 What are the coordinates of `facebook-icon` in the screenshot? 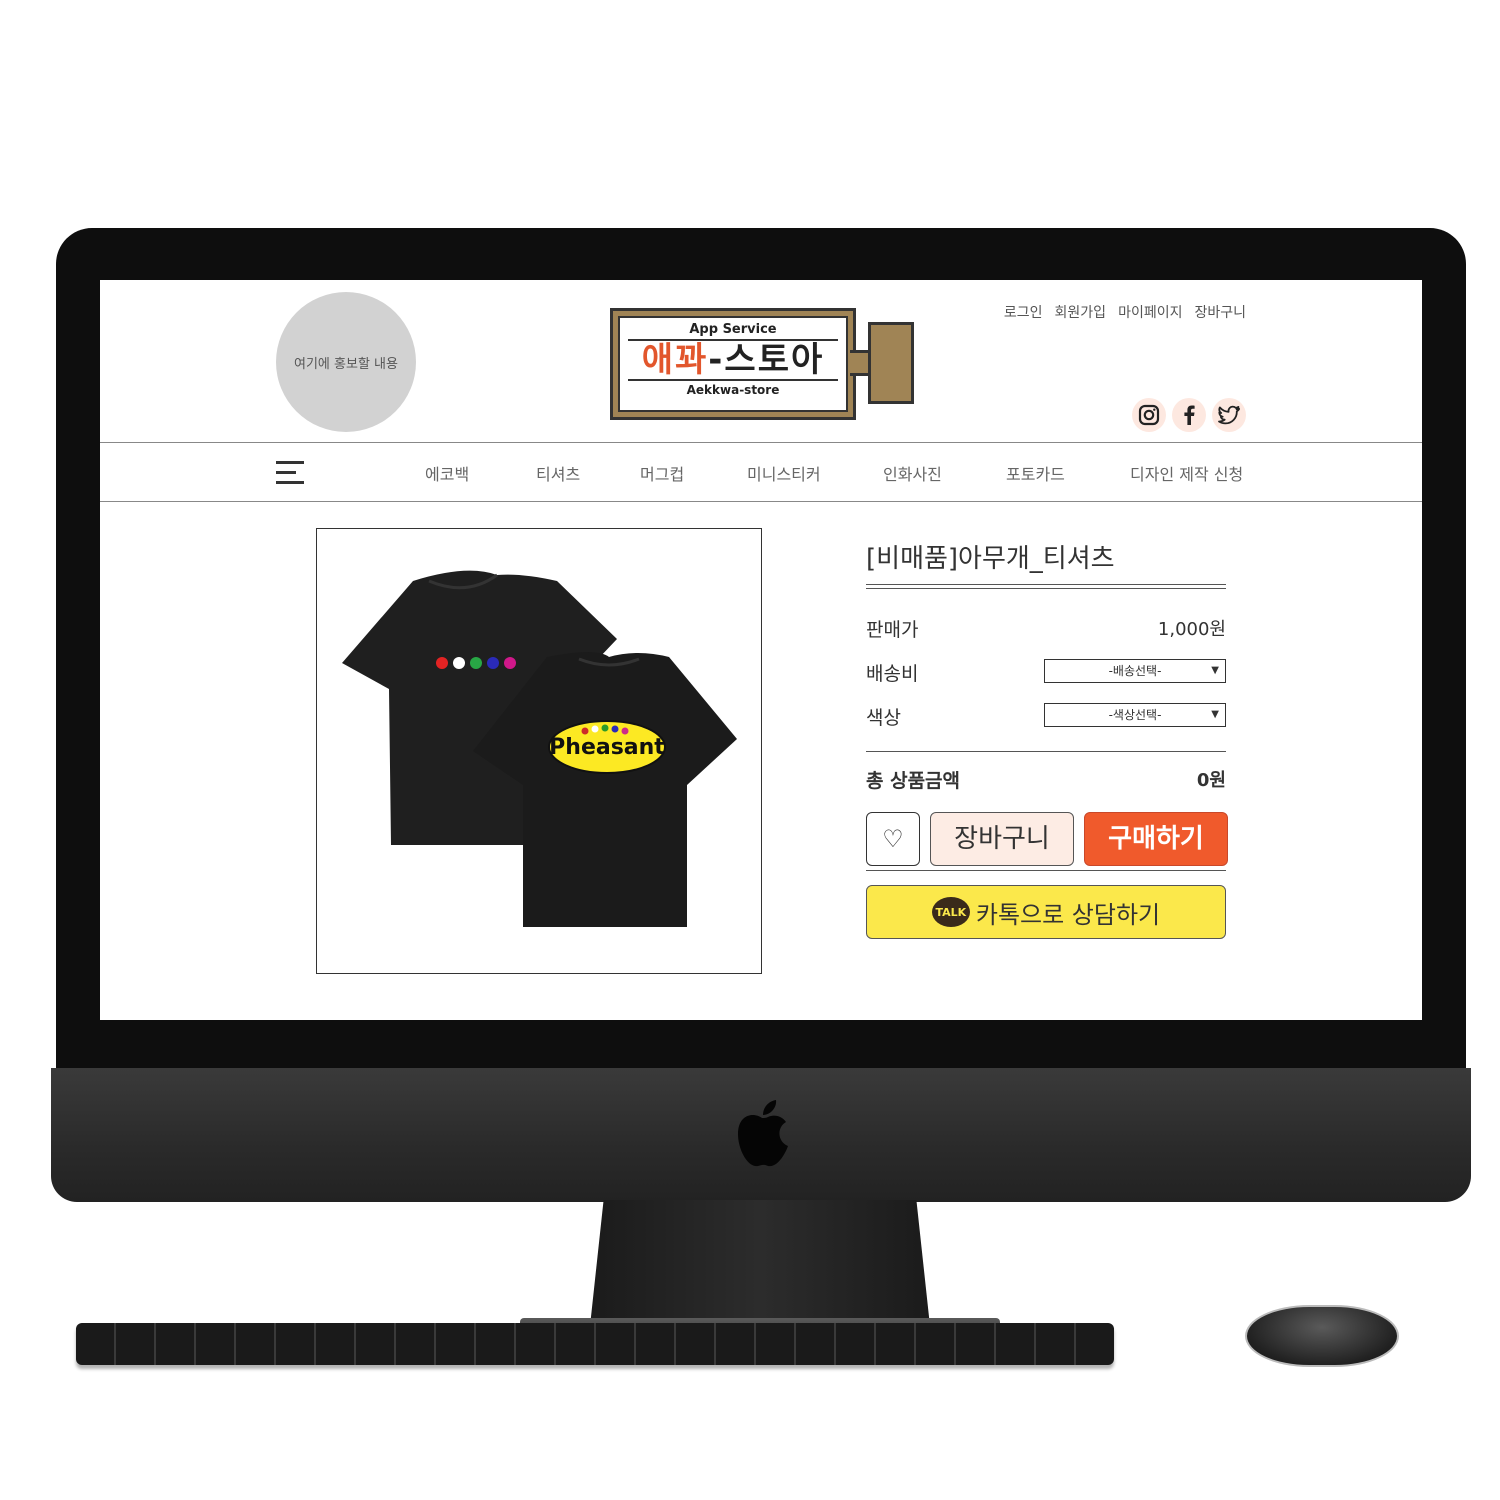 It's located at (1189, 415).